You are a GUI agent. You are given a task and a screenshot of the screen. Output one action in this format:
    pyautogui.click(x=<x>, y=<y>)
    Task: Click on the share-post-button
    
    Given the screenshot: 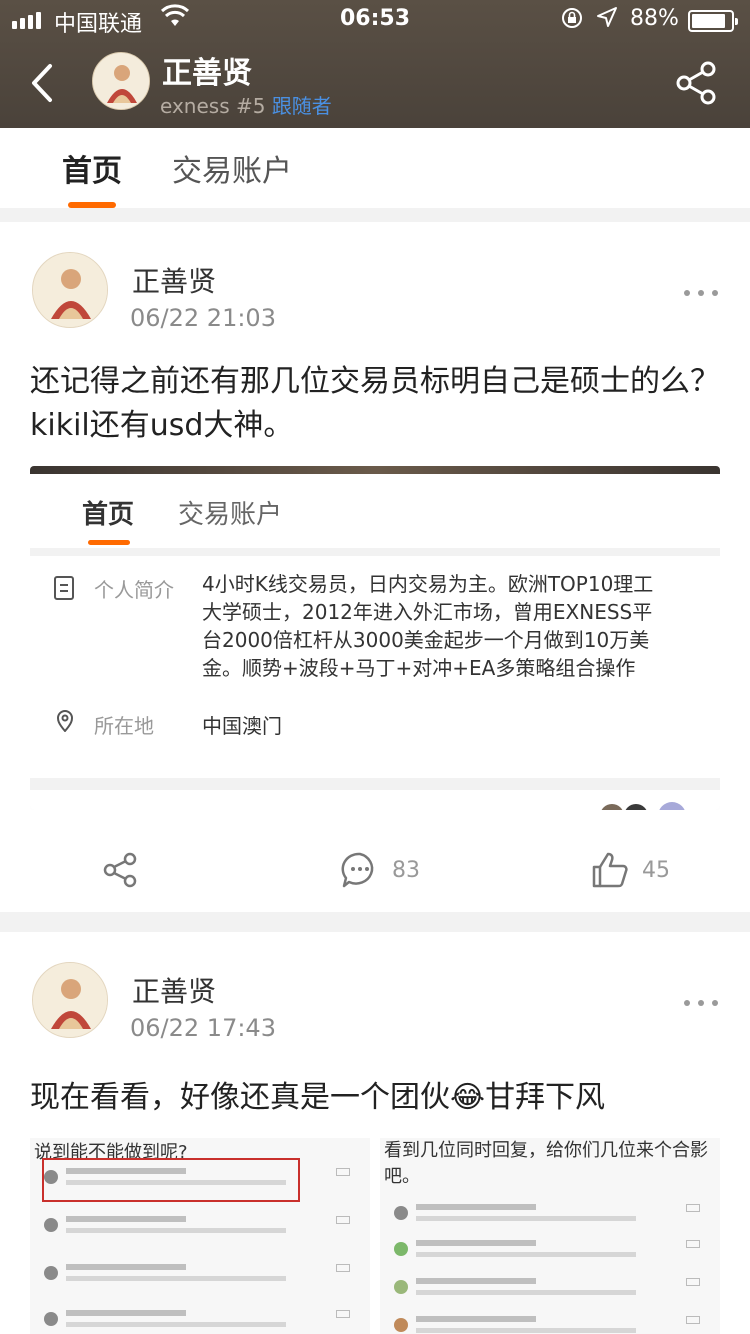 What is the action you would take?
    pyautogui.click(x=121, y=870)
    